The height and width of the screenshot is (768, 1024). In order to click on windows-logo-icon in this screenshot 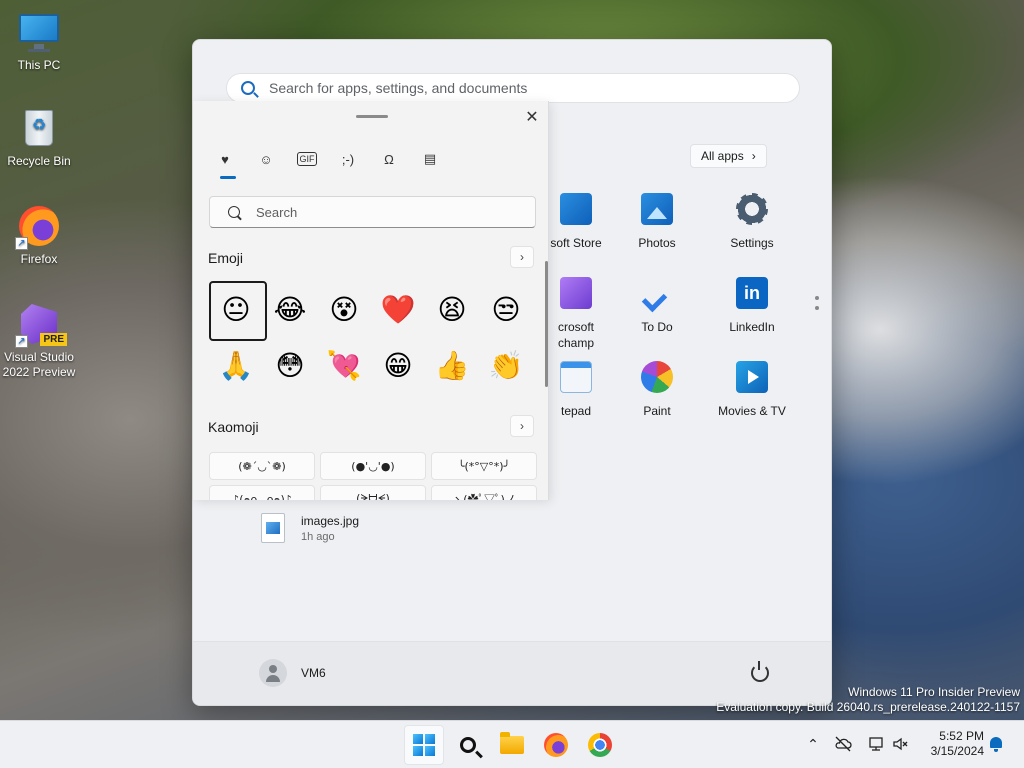, I will do `click(424, 745)`.